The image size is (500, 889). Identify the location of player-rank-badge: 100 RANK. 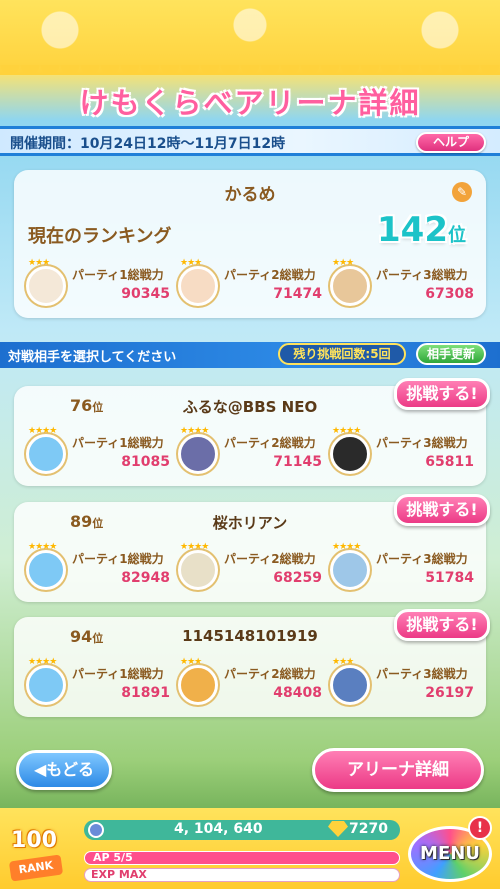
(37, 858).